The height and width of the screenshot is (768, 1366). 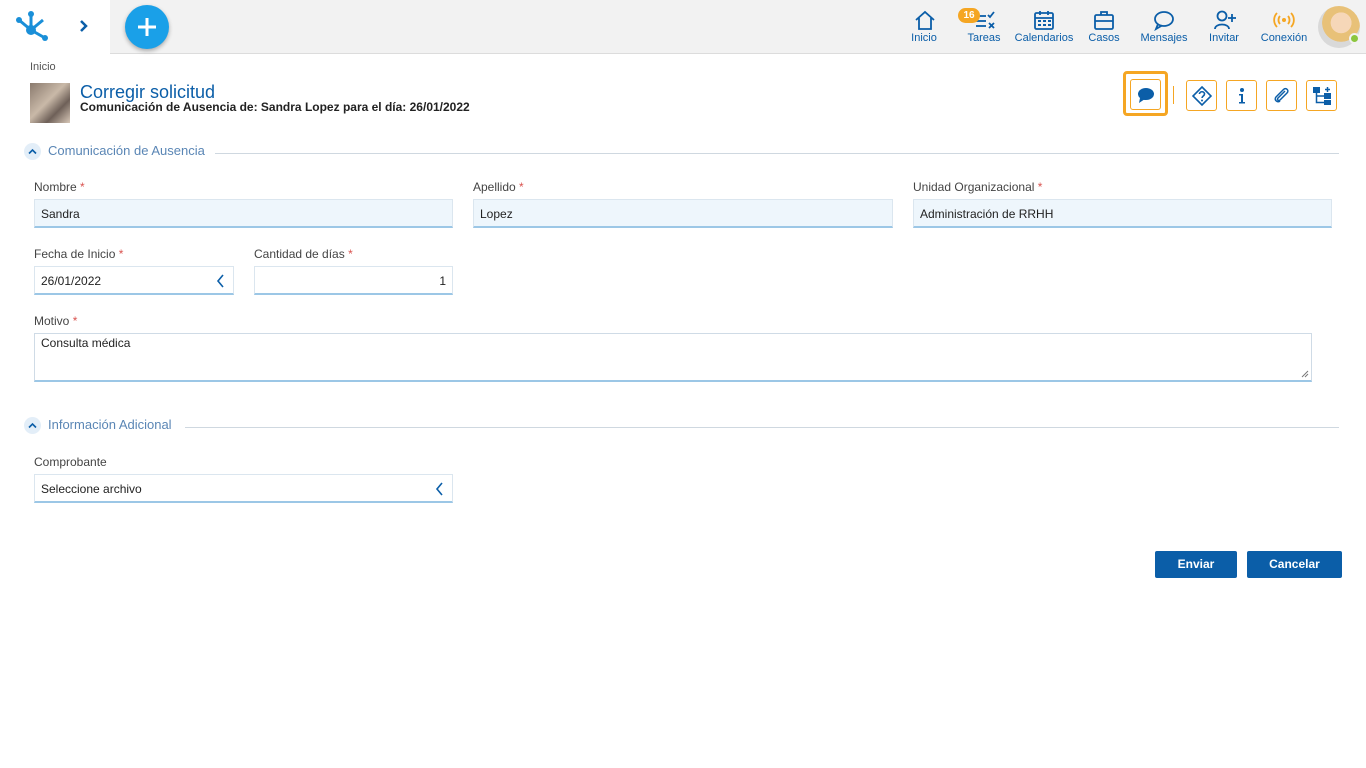 I want to click on motivo-textarea: Consulta médica, so click(x=673, y=357).